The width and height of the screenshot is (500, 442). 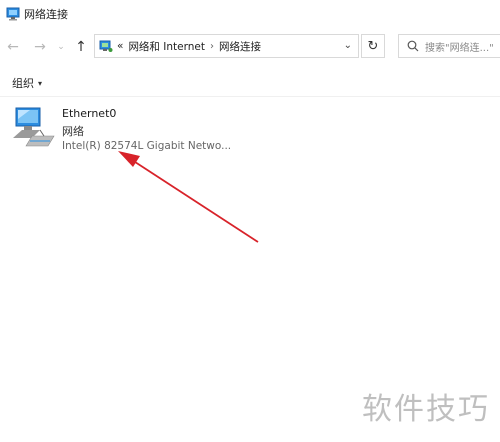 I want to click on organize-menu-button: 组织 ▾, so click(x=27, y=83).